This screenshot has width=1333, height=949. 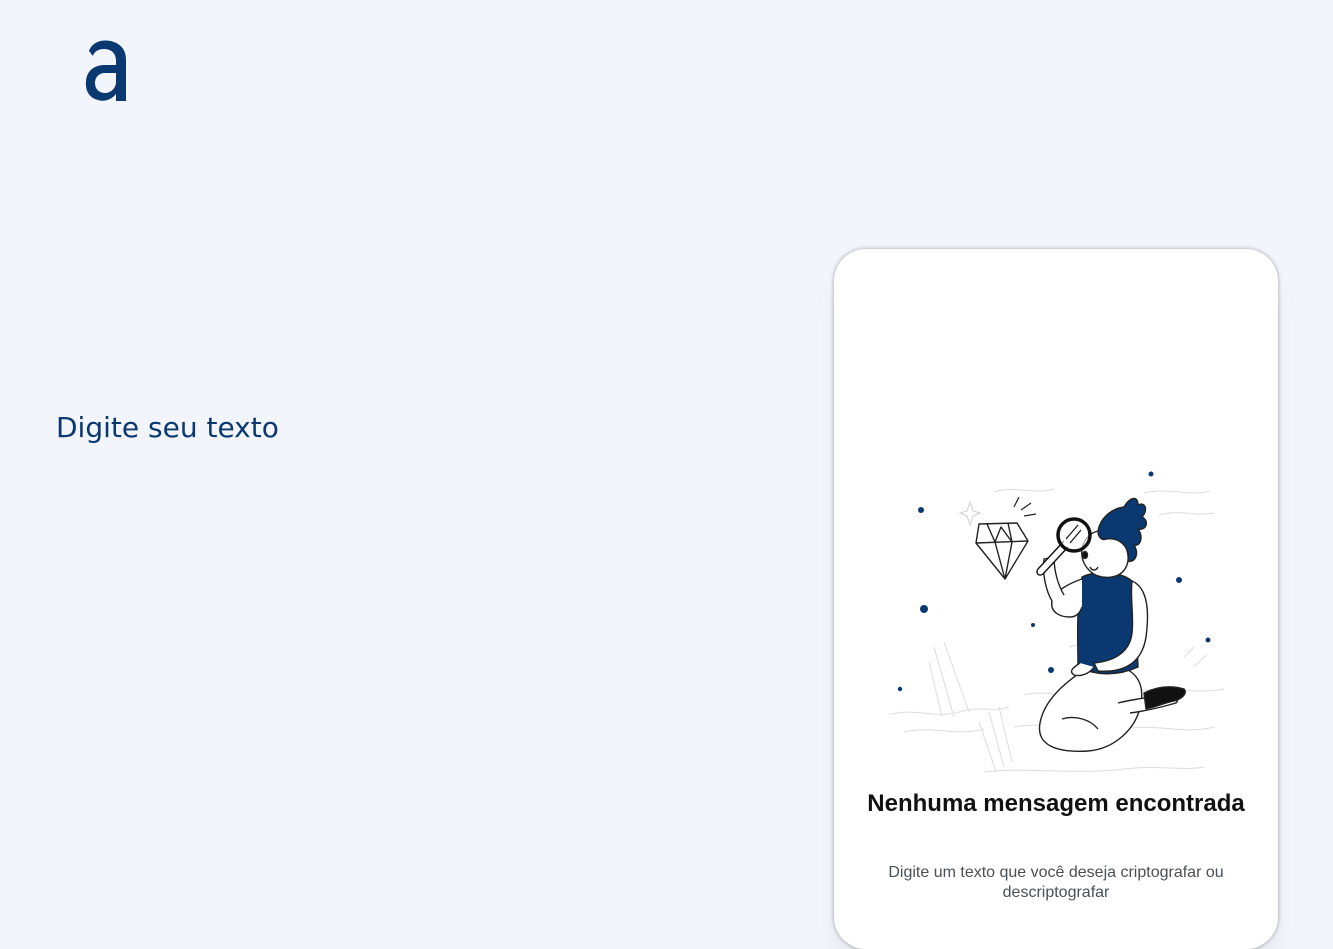 I want to click on person-searching-diamond-illustration, so click(x=1056, y=622).